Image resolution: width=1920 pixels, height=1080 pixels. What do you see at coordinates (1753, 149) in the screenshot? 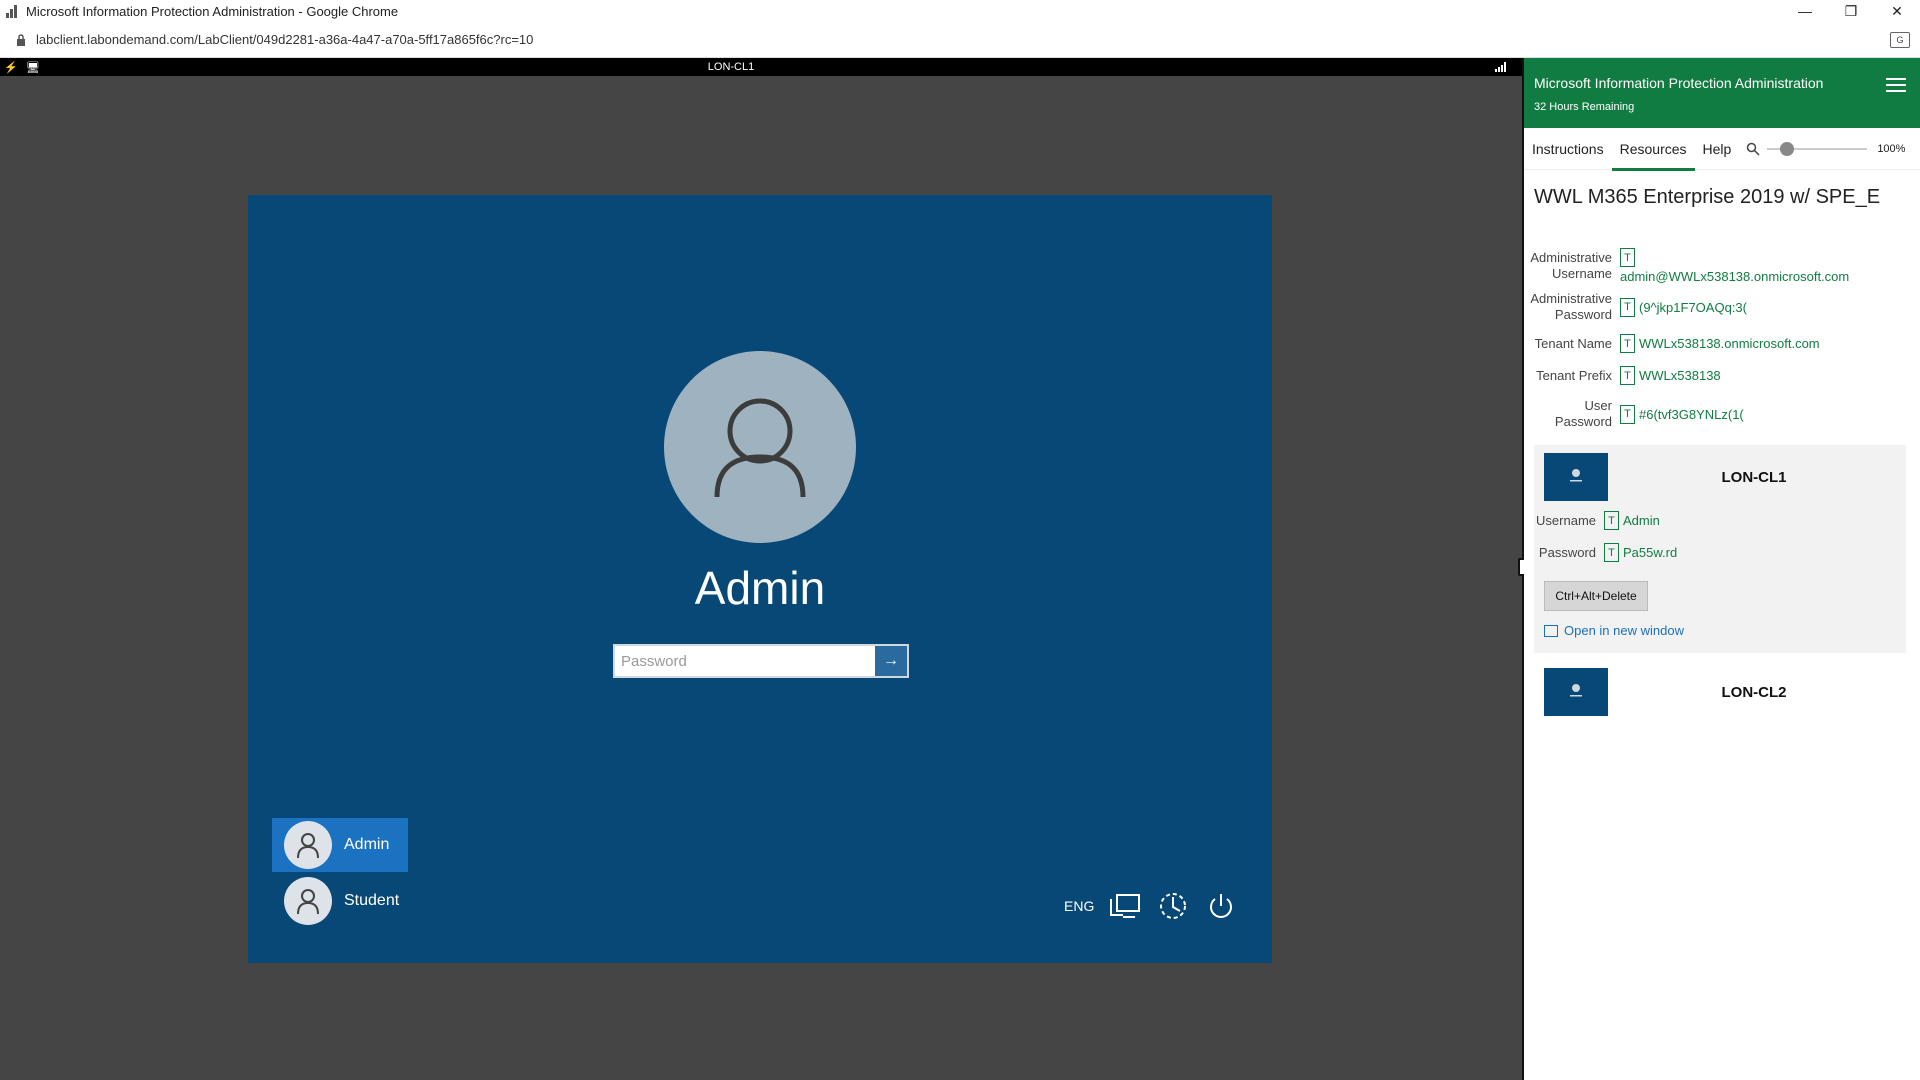
I see `zoom-magnifier-icon` at bounding box center [1753, 149].